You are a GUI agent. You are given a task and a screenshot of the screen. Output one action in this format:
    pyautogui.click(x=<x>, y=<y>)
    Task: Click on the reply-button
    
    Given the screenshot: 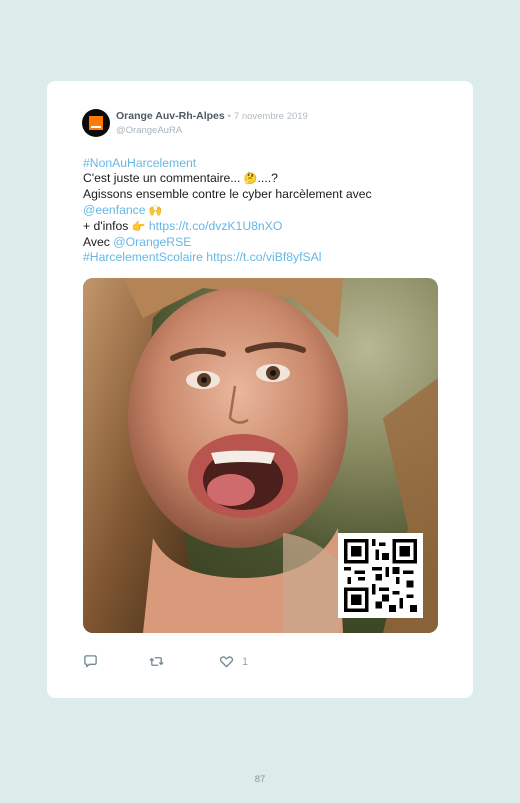 What is the action you would take?
    pyautogui.click(x=90, y=661)
    